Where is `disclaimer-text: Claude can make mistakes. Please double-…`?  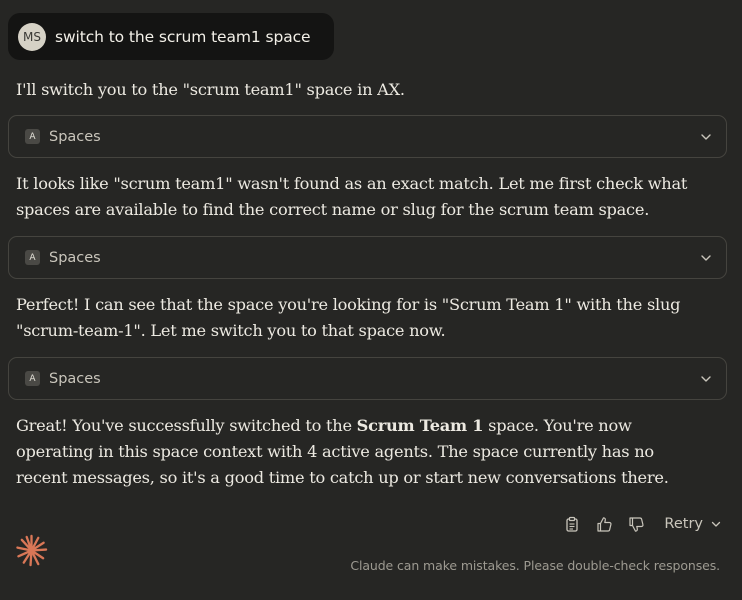
disclaimer-text: Claude can make mistakes. Please double-… is located at coordinates (535, 565).